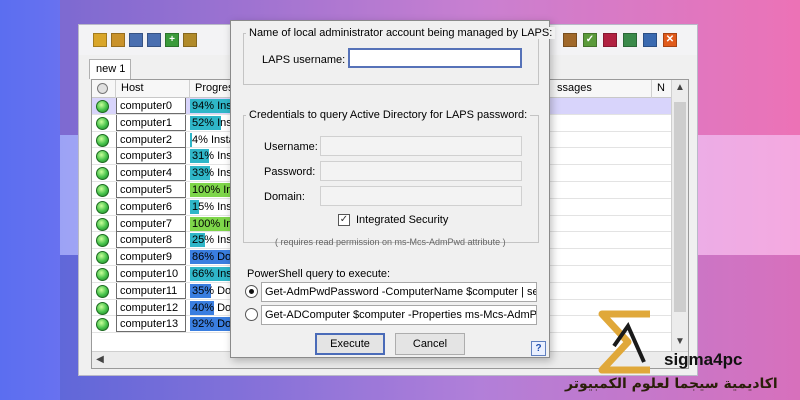 Image resolution: width=800 pixels, height=400 pixels. I want to click on host-cell: computer1, so click(151, 122).